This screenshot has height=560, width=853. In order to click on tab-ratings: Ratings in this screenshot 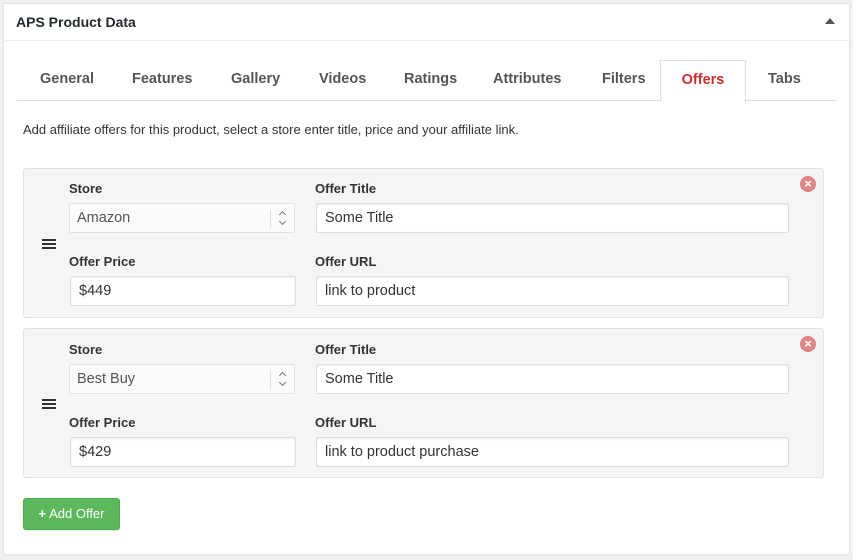, I will do `click(430, 80)`.